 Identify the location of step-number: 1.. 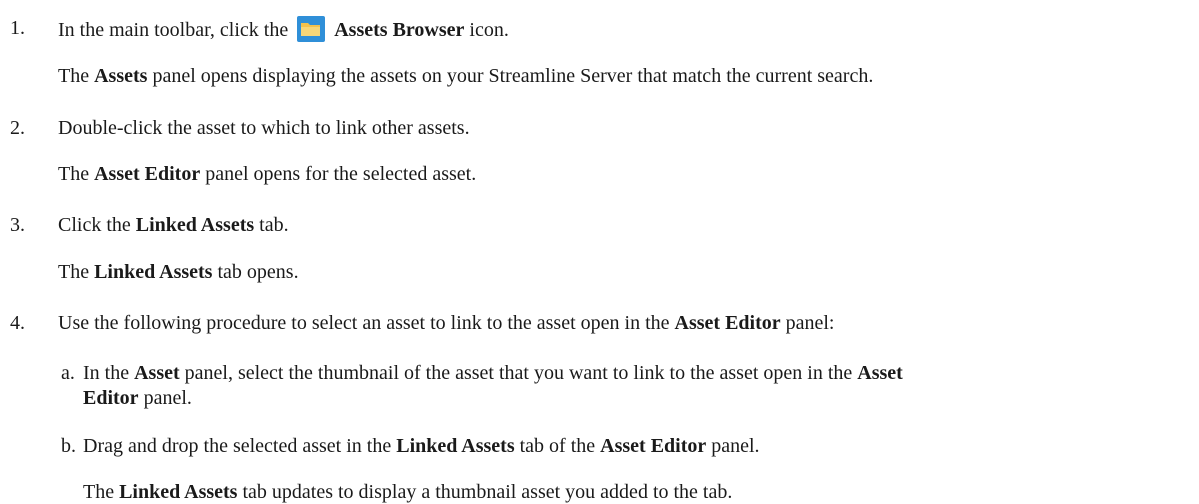
(17, 28).